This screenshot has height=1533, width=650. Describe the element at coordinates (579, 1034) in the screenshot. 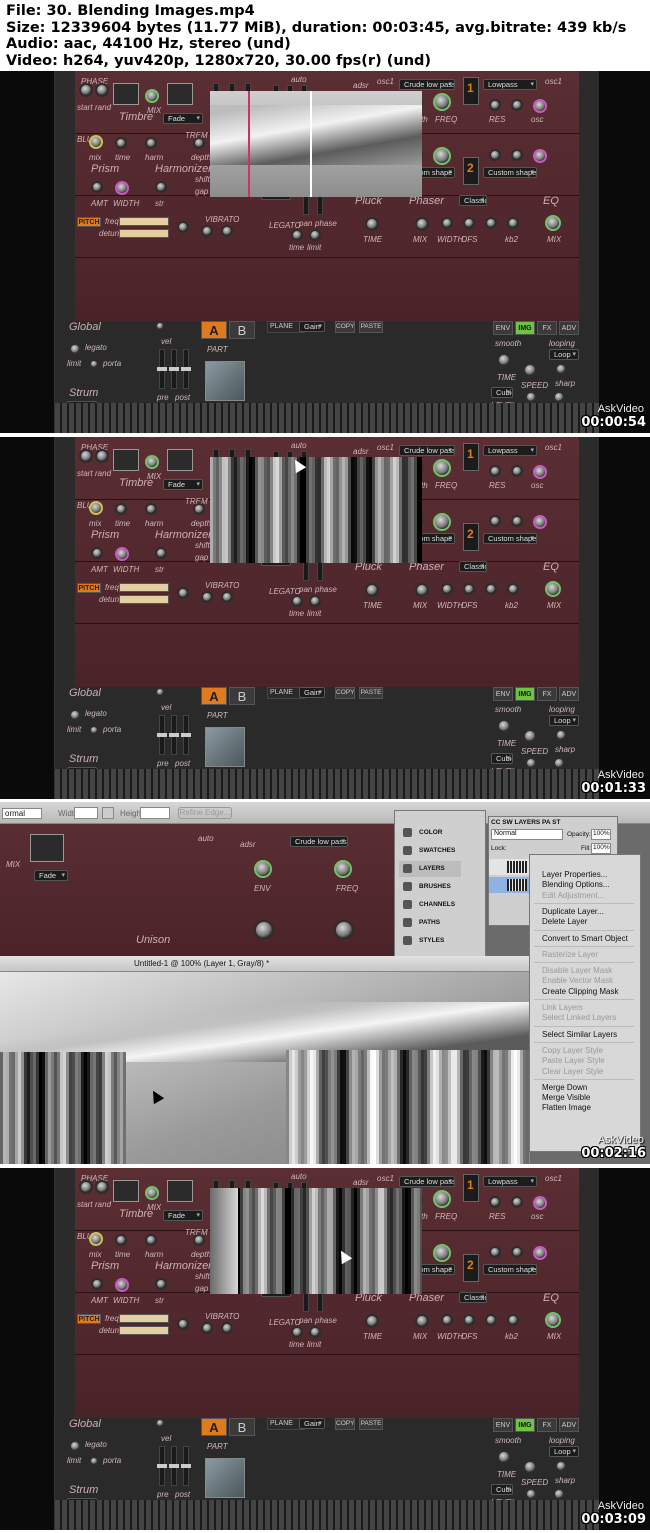

I see `layer-menu-item: Select Similar Layers` at that location.